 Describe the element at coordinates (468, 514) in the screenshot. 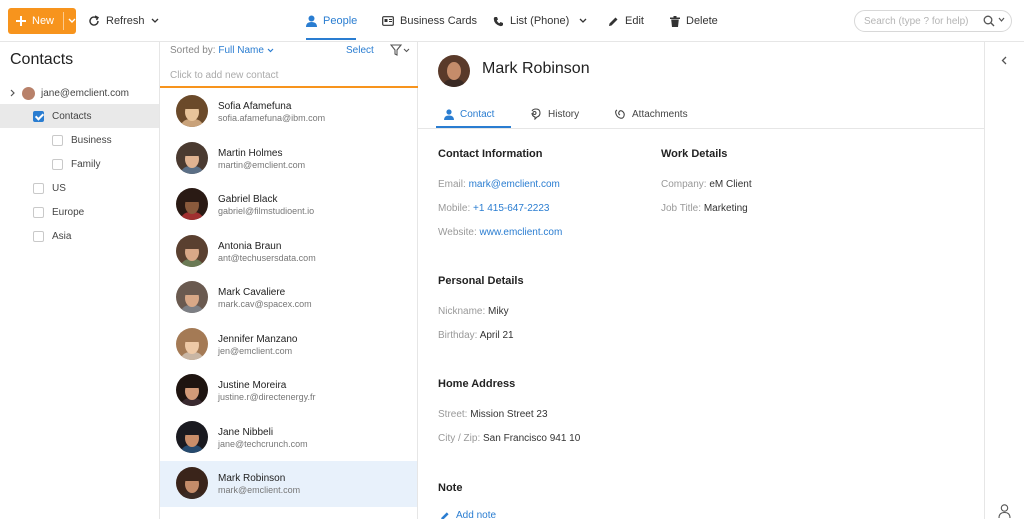

I see `add-note-button: Add note` at that location.